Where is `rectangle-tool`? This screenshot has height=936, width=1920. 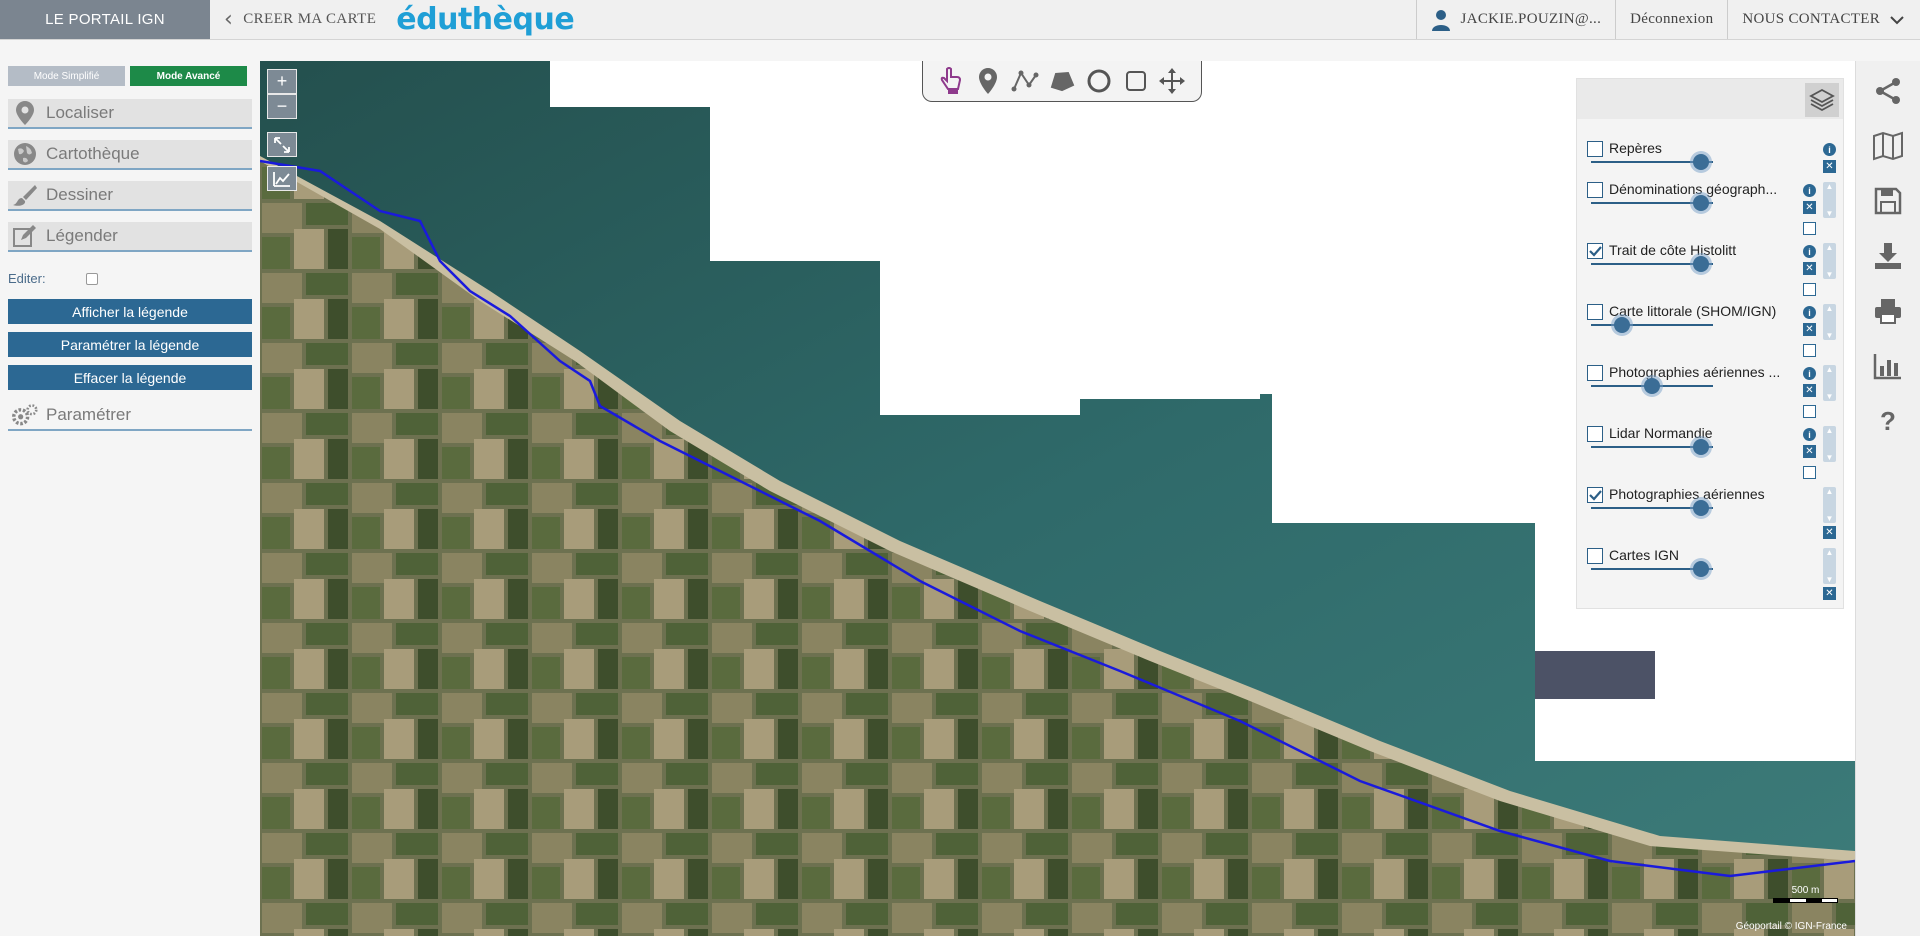
rectangle-tool is located at coordinates (1136, 81).